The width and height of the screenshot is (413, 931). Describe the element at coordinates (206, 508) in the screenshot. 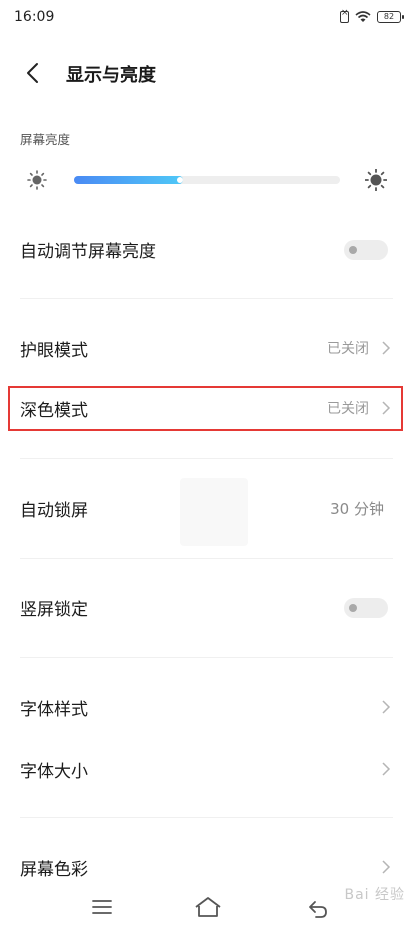

I see `auto-lock-row: 自动锁屏 30 分钟` at that location.